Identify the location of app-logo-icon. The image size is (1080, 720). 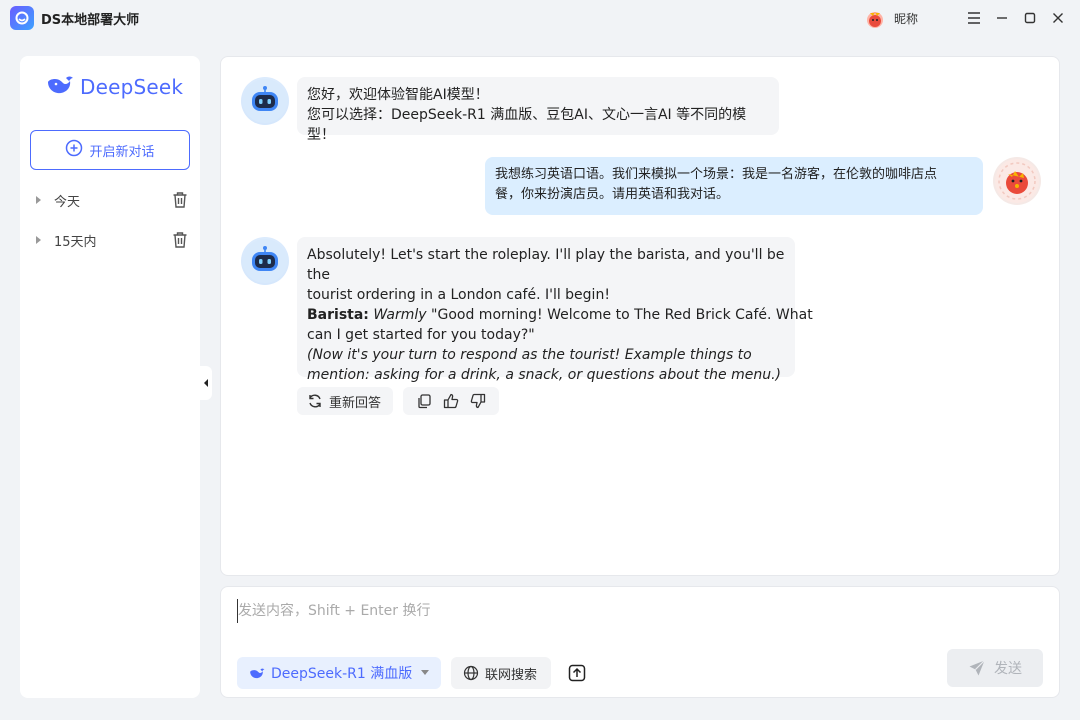
(22, 18).